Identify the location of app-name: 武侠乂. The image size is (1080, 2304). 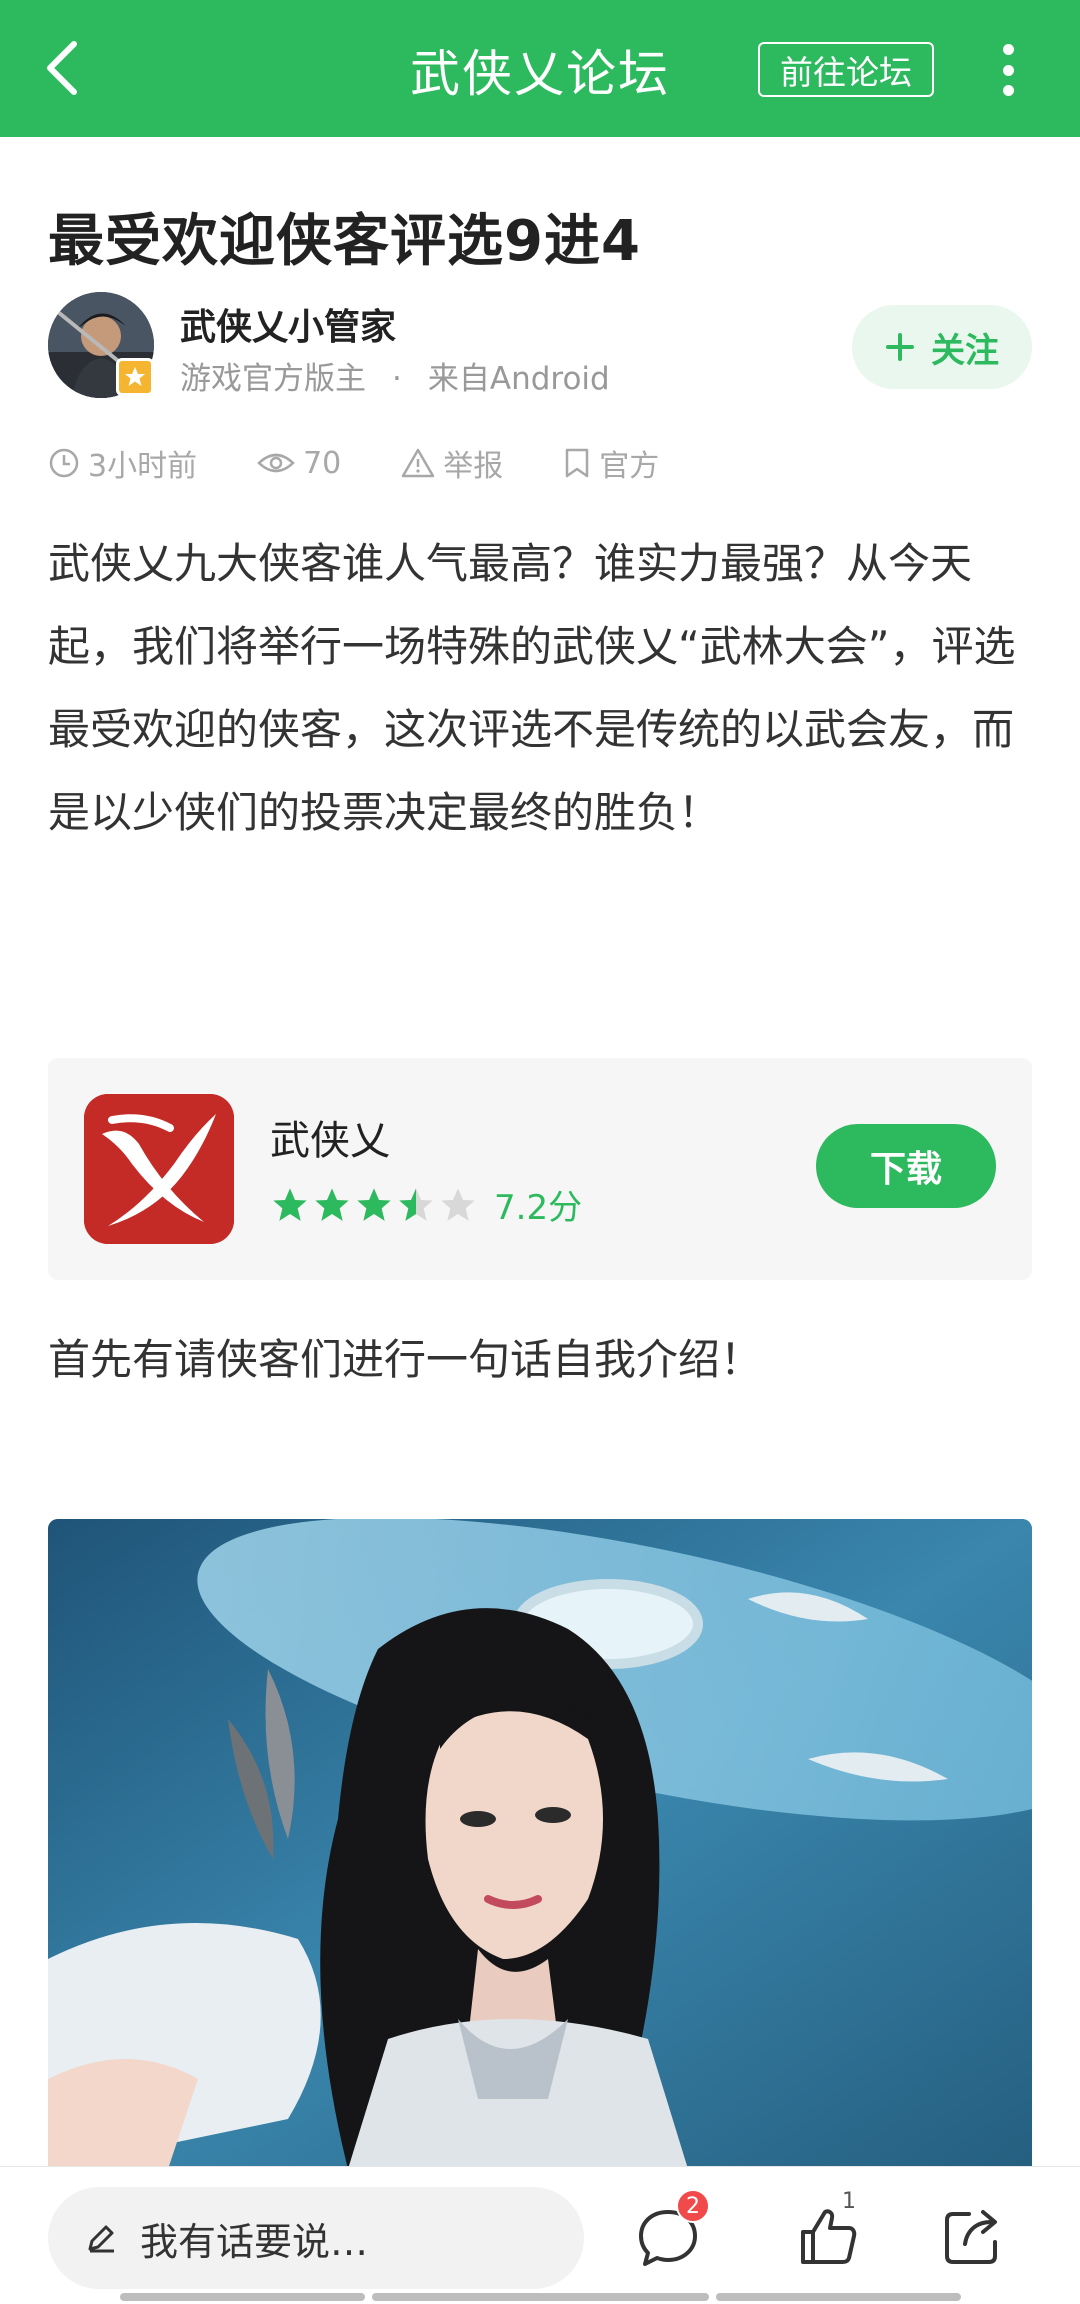
(330, 1141).